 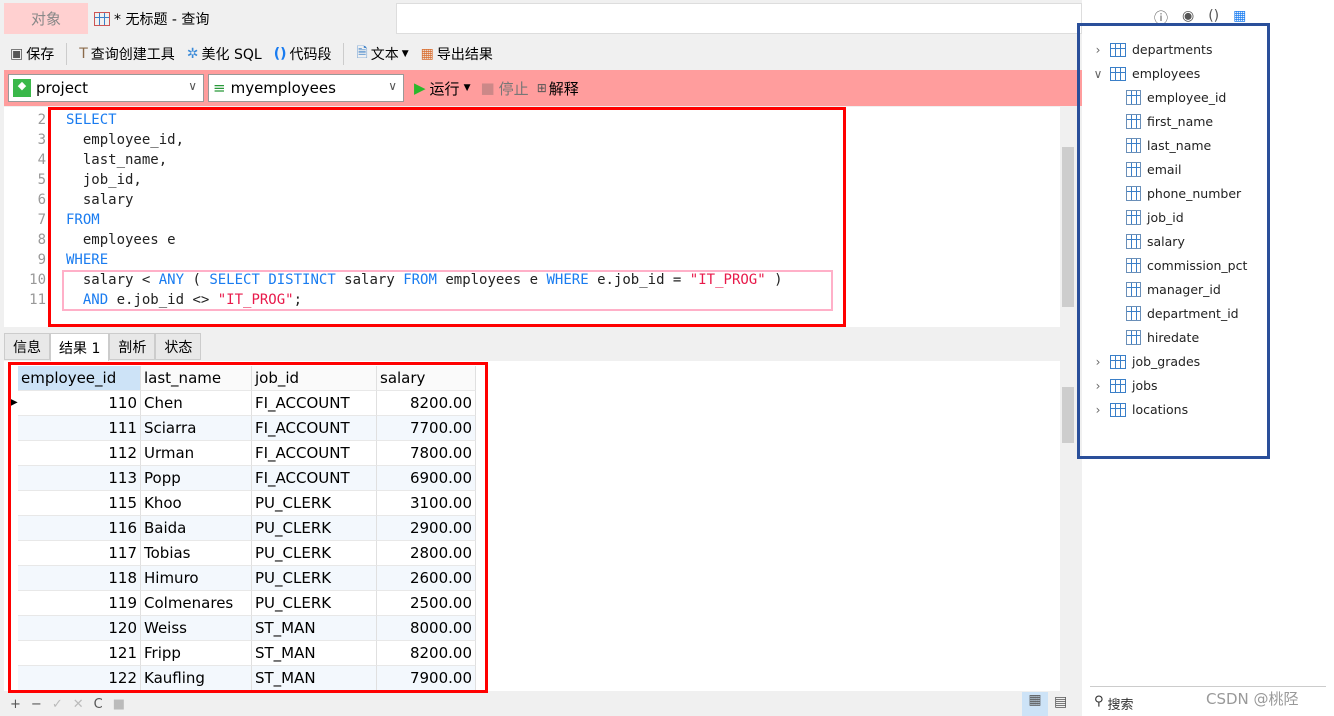 What do you see at coordinates (427, 54) in the screenshot?
I see `export-icon: ▦` at bounding box center [427, 54].